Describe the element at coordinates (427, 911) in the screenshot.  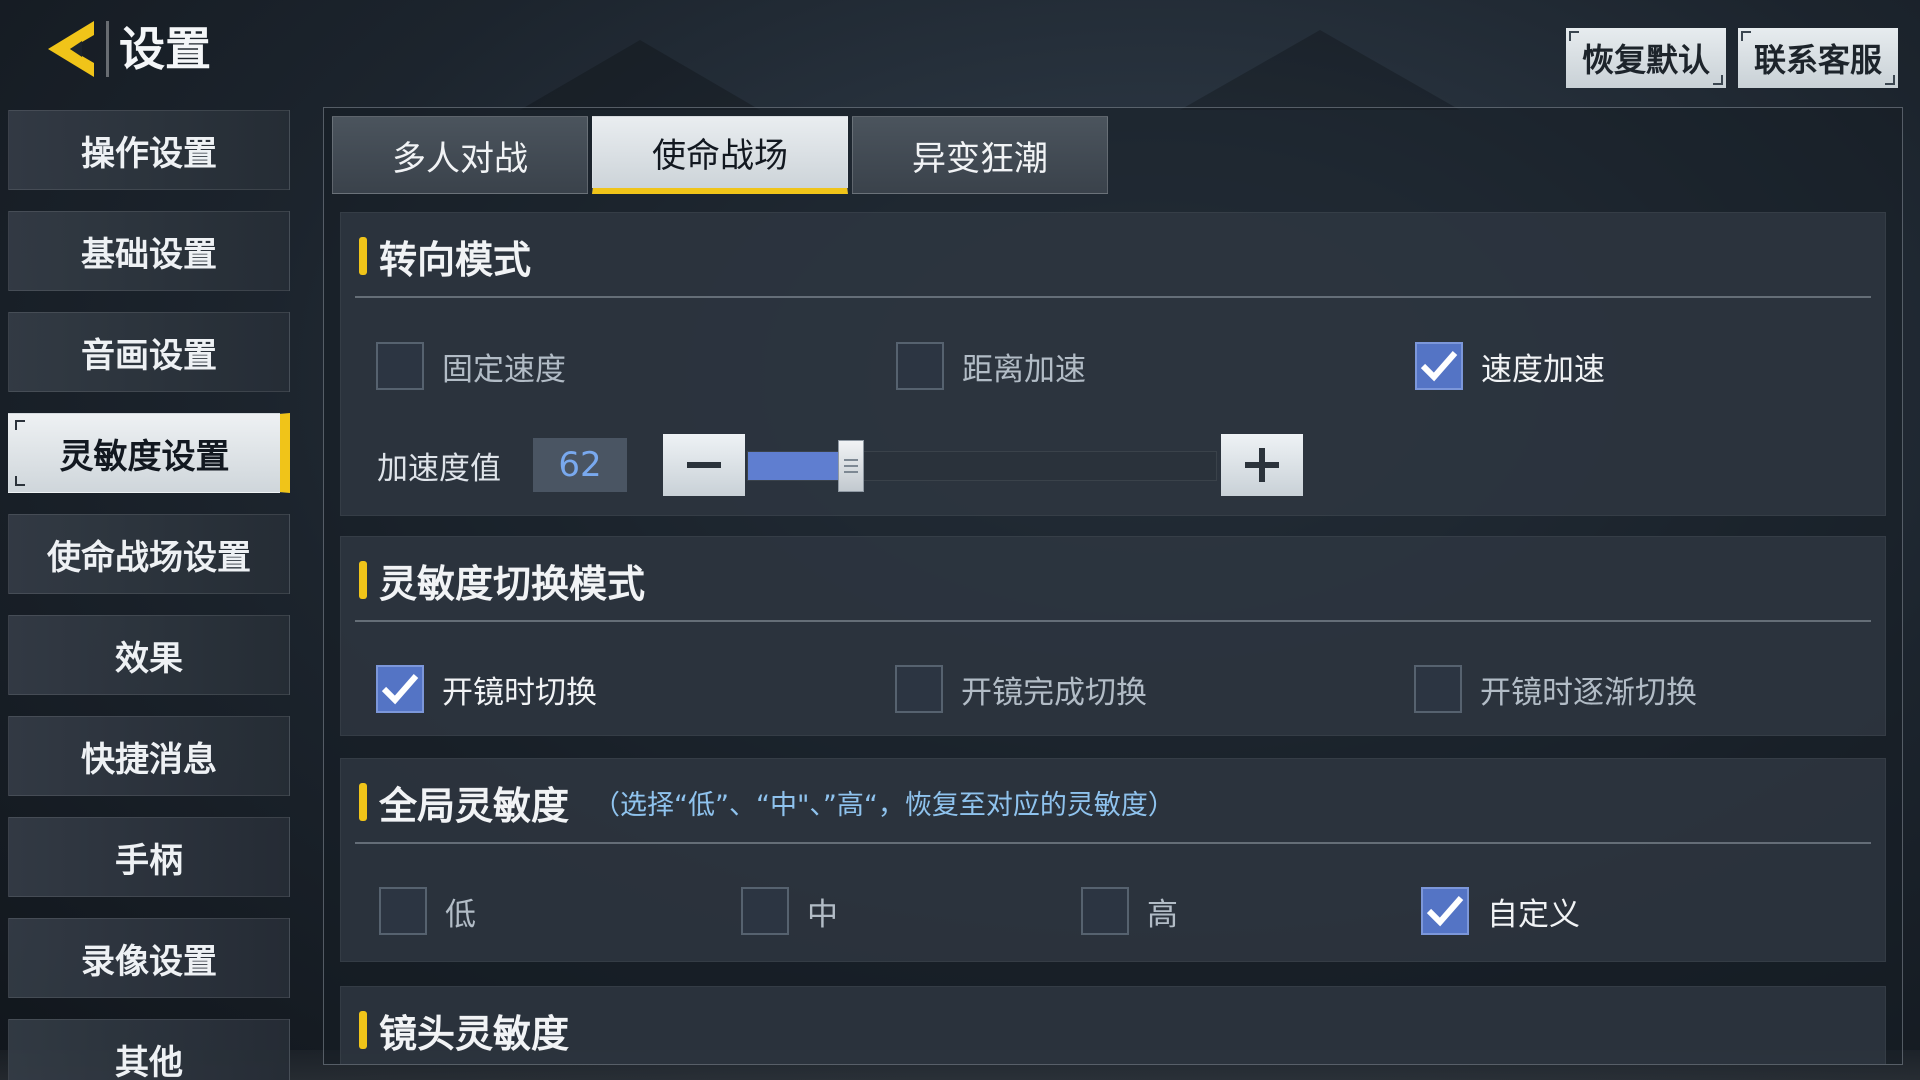
I see `option-low: 低` at that location.